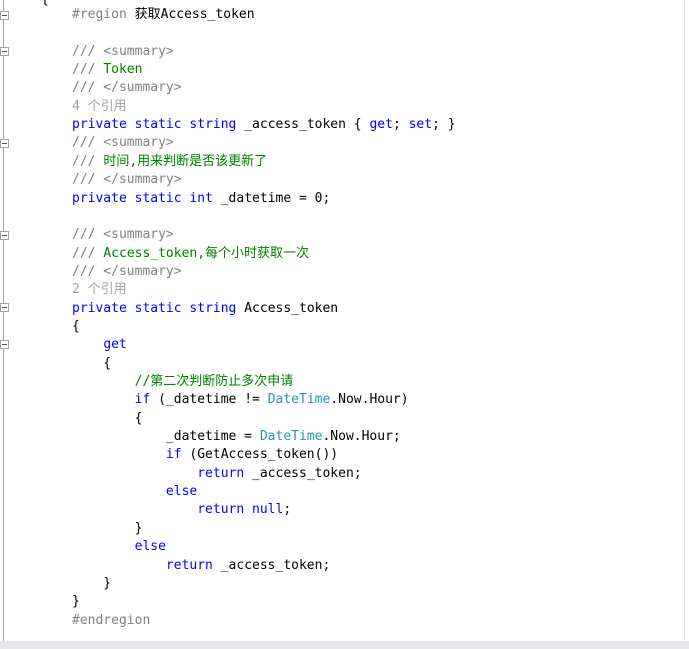  I want to click on editor-right-edge, so click(684, 320).